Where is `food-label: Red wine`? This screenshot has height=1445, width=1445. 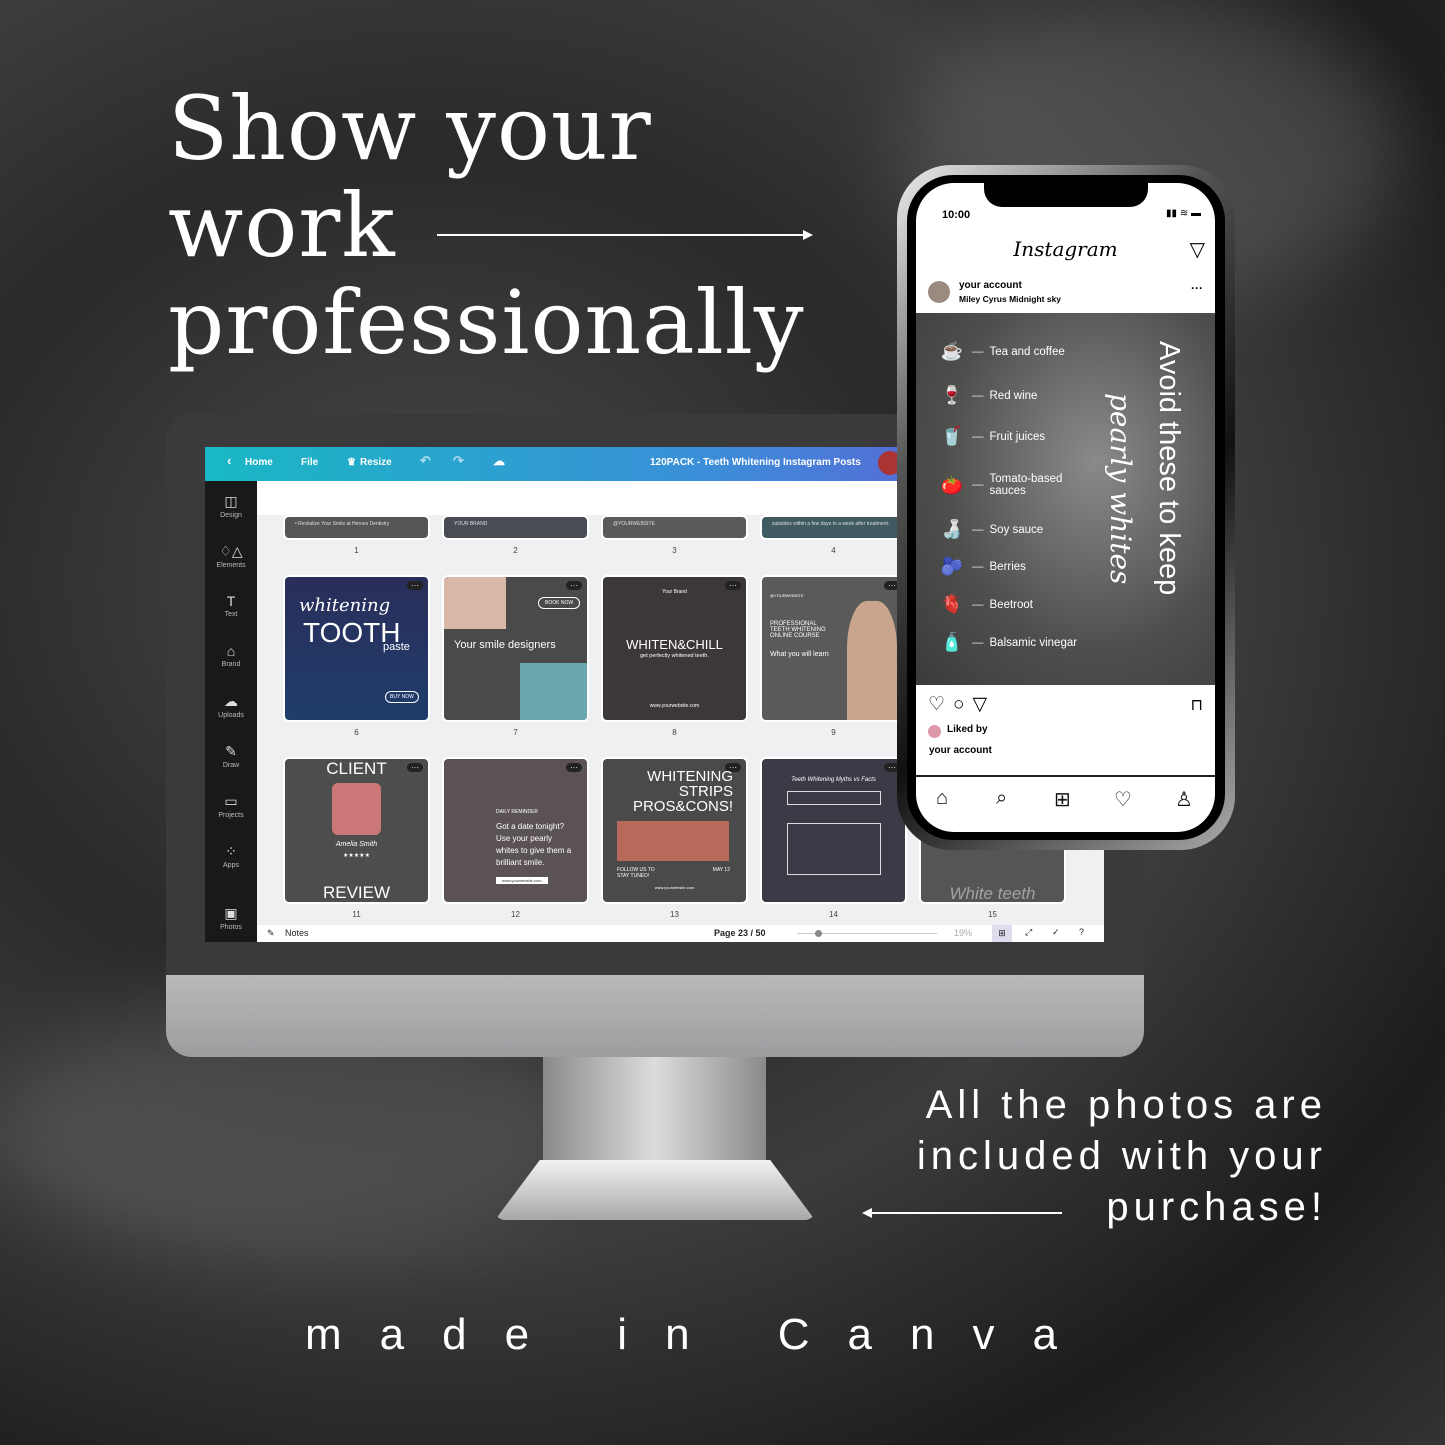 food-label: Red wine is located at coordinates (1013, 395).